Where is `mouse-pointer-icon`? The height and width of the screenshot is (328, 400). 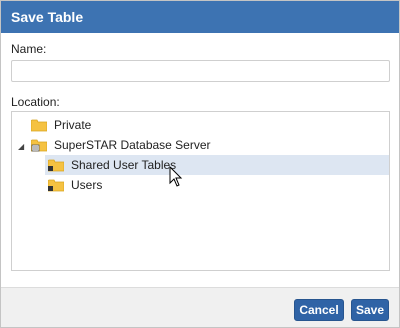
mouse-pointer-icon is located at coordinates (176, 176).